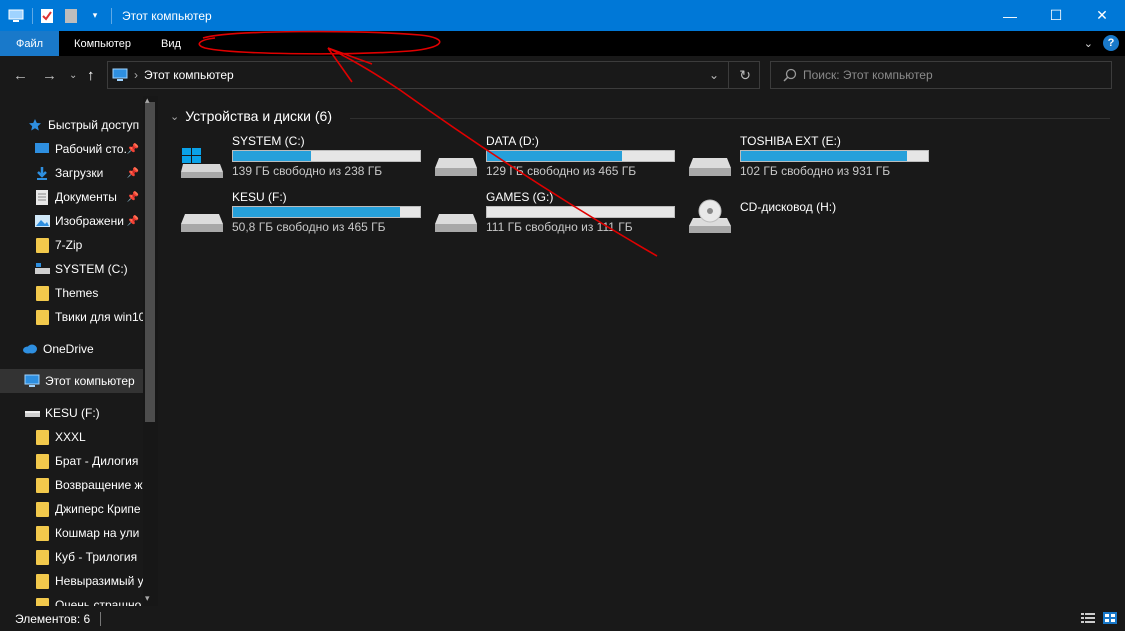 This screenshot has height=631, width=1125. What do you see at coordinates (32, 413) in the screenshot?
I see `drive-icon` at bounding box center [32, 413].